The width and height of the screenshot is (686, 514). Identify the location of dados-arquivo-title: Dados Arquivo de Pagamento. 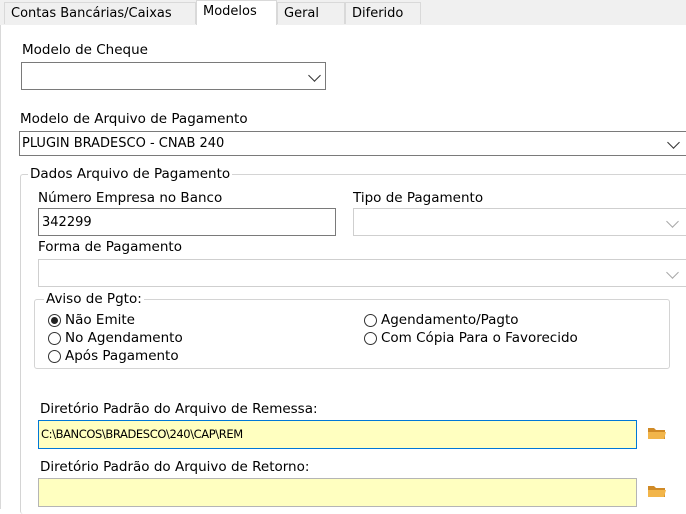
(130, 174).